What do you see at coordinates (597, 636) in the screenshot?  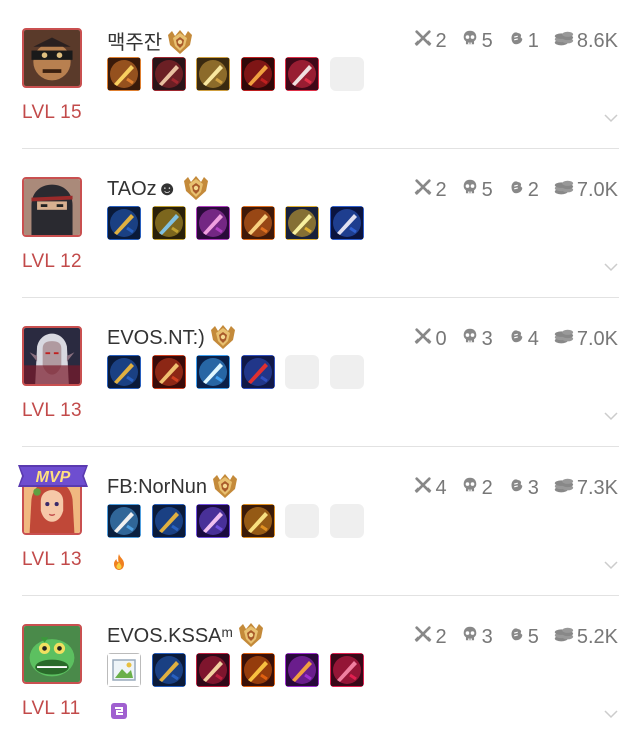 I see `gold-value: 5.2K` at bounding box center [597, 636].